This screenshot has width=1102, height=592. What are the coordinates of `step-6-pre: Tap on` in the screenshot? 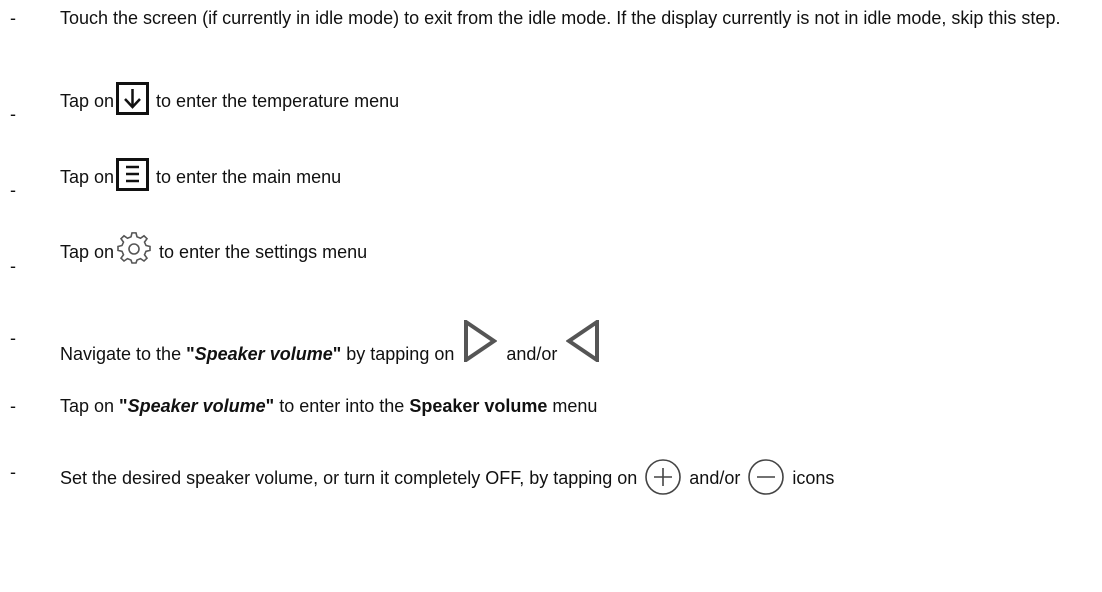 It's located at (90, 406).